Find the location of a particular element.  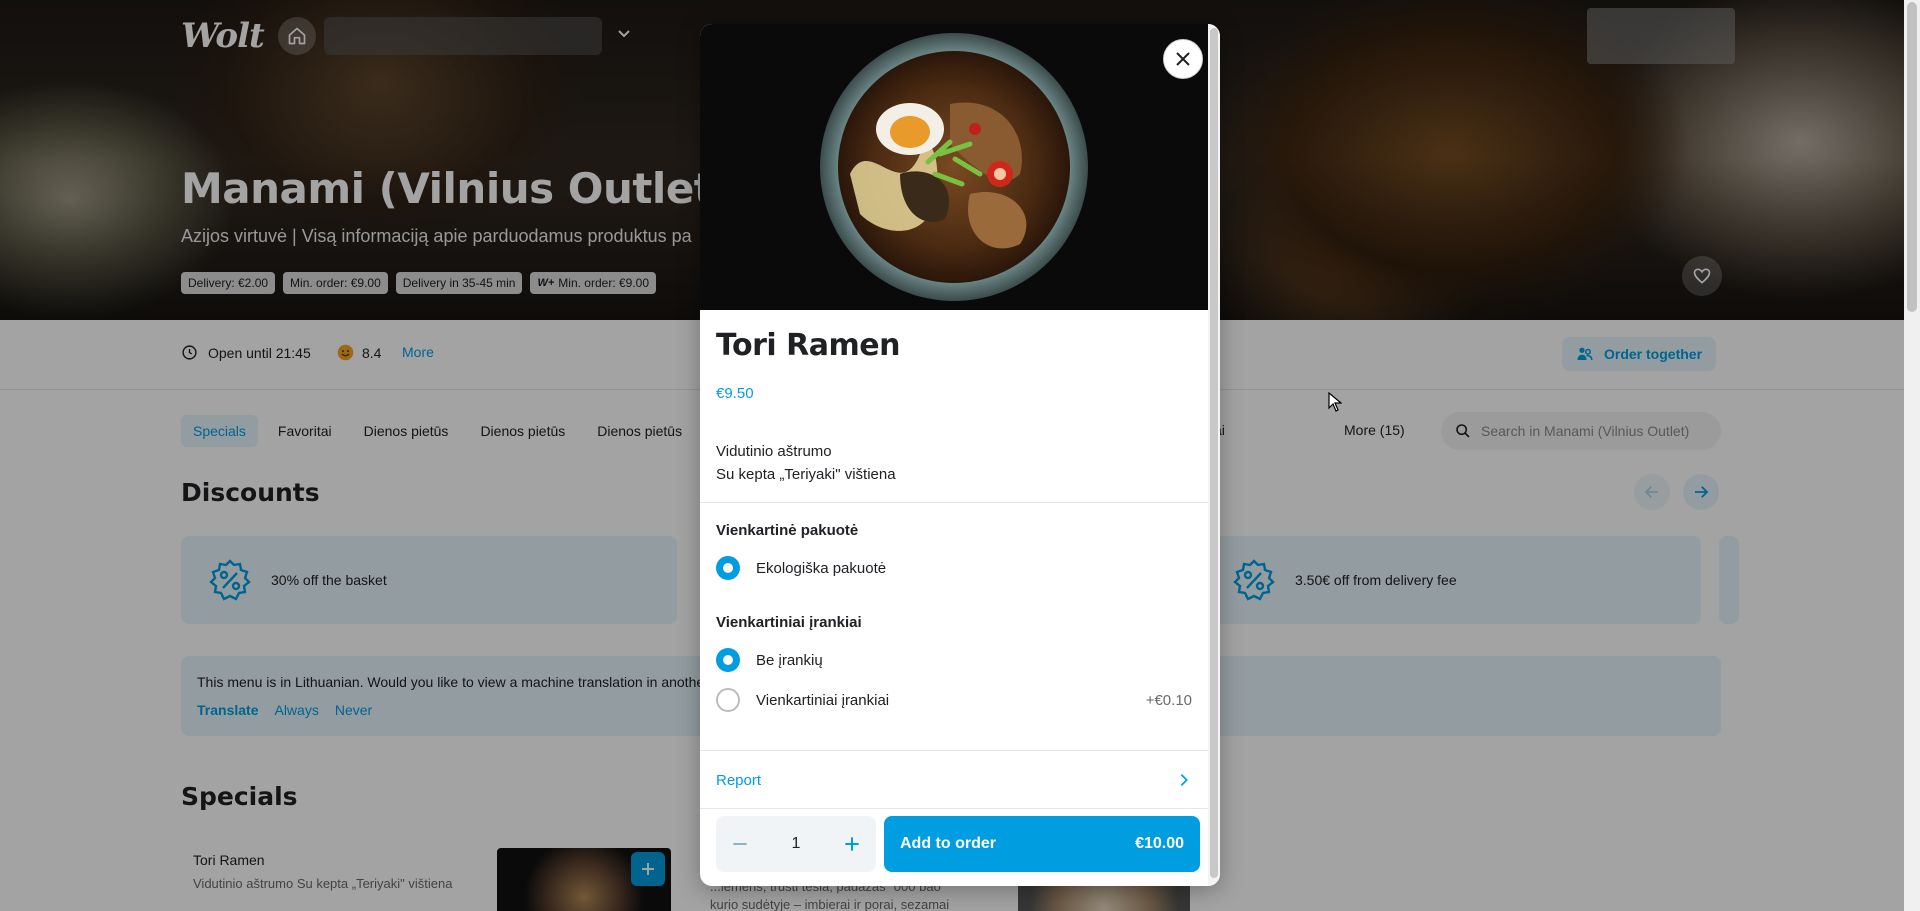

quantity-stepper: 1 is located at coordinates (796, 844).